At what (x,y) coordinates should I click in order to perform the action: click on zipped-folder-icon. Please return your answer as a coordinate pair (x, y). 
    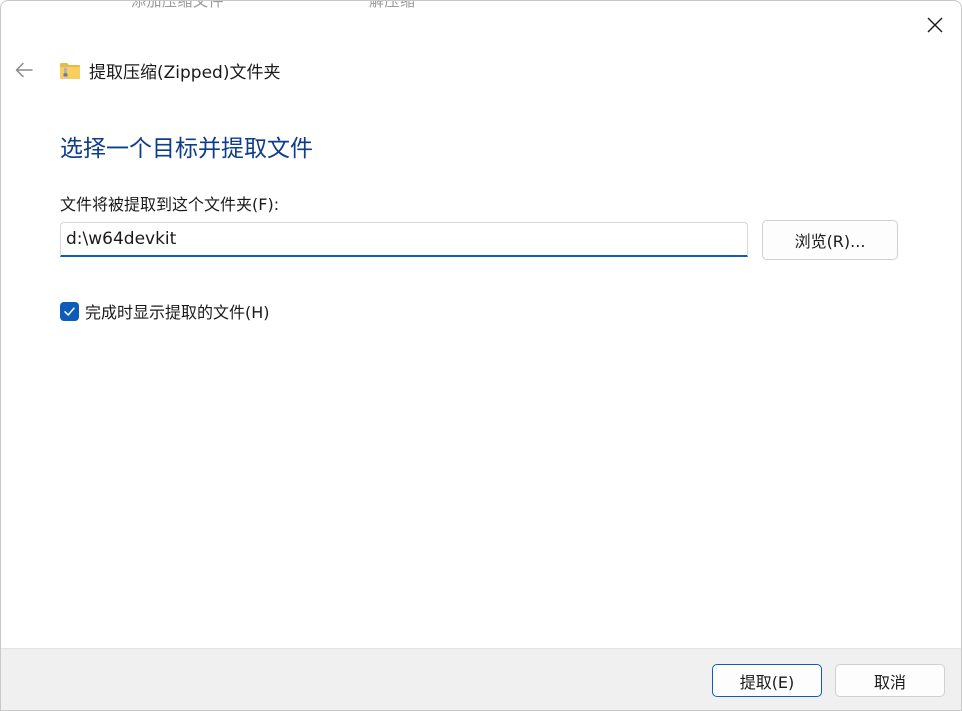
    Looking at the image, I should click on (70, 70).